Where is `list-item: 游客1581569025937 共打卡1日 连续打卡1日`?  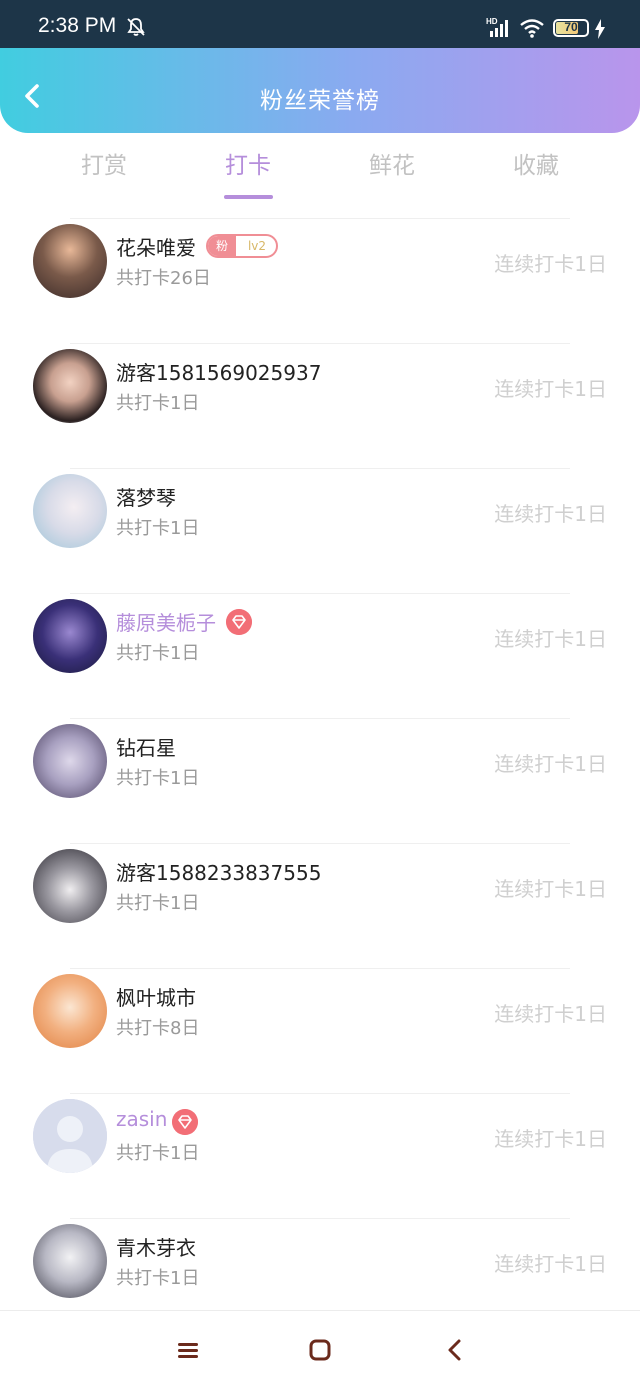 list-item: 游客1581569025937 共打卡1日 连续打卡1日 is located at coordinates (320, 405).